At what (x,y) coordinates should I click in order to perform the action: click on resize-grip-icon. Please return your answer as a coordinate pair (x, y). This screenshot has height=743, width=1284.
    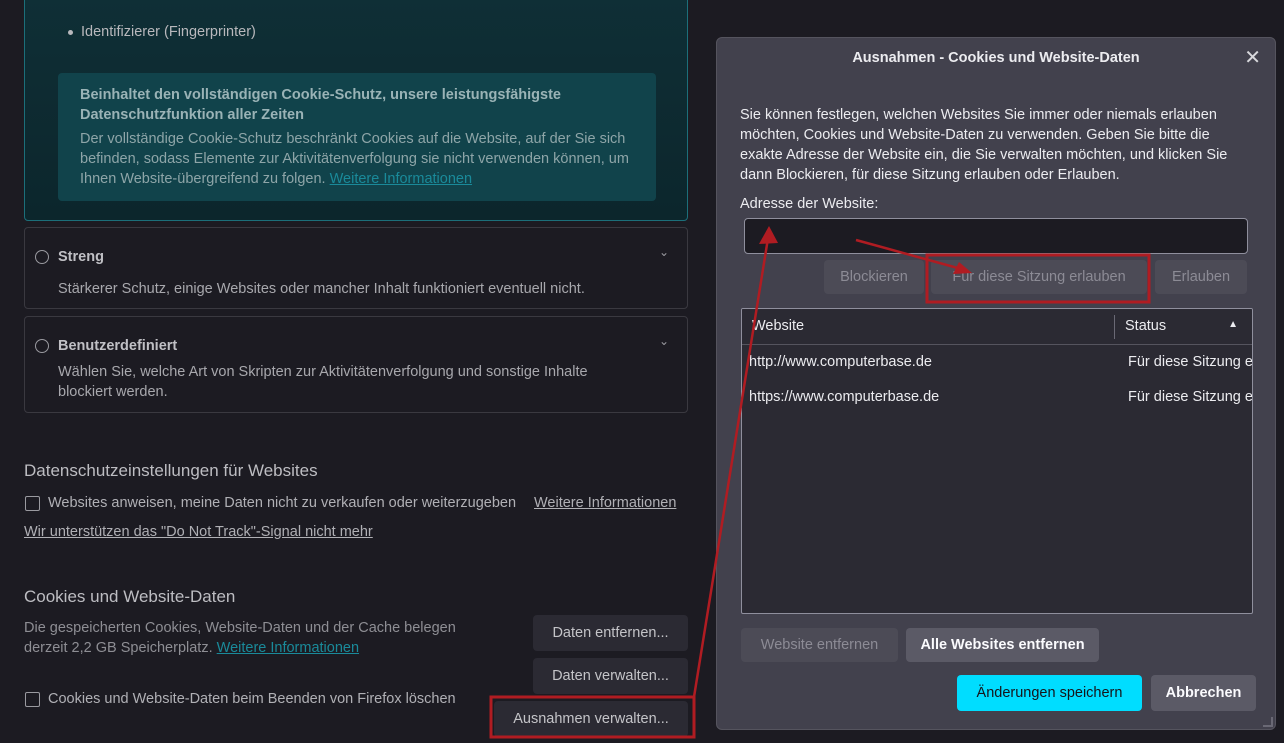
    Looking at the image, I should click on (1268, 722).